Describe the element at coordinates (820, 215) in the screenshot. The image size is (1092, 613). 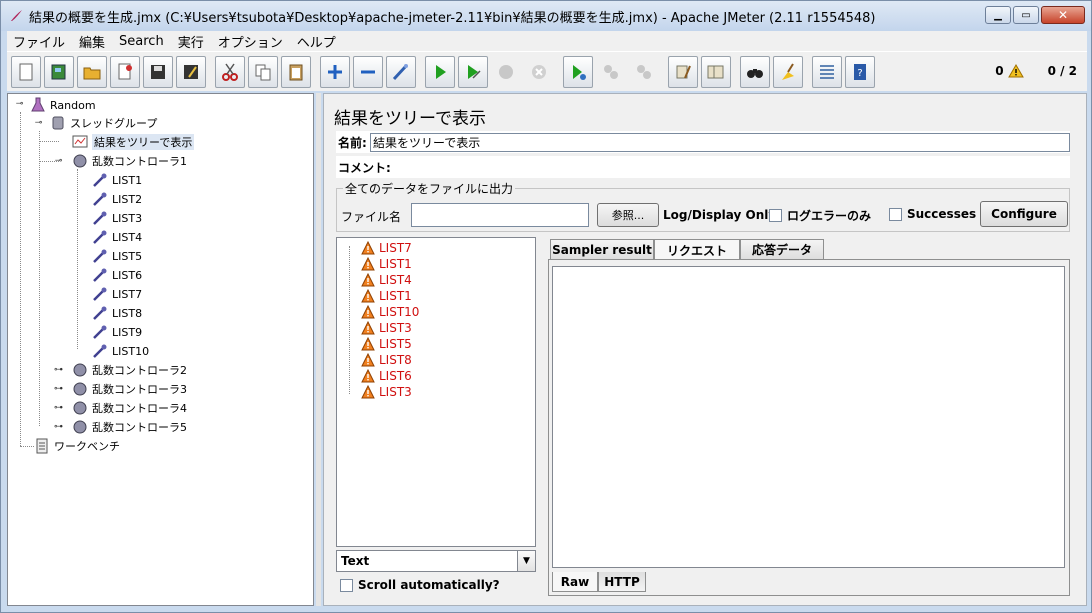
I see `errors-only-checkbox: ログエラーのみ` at that location.